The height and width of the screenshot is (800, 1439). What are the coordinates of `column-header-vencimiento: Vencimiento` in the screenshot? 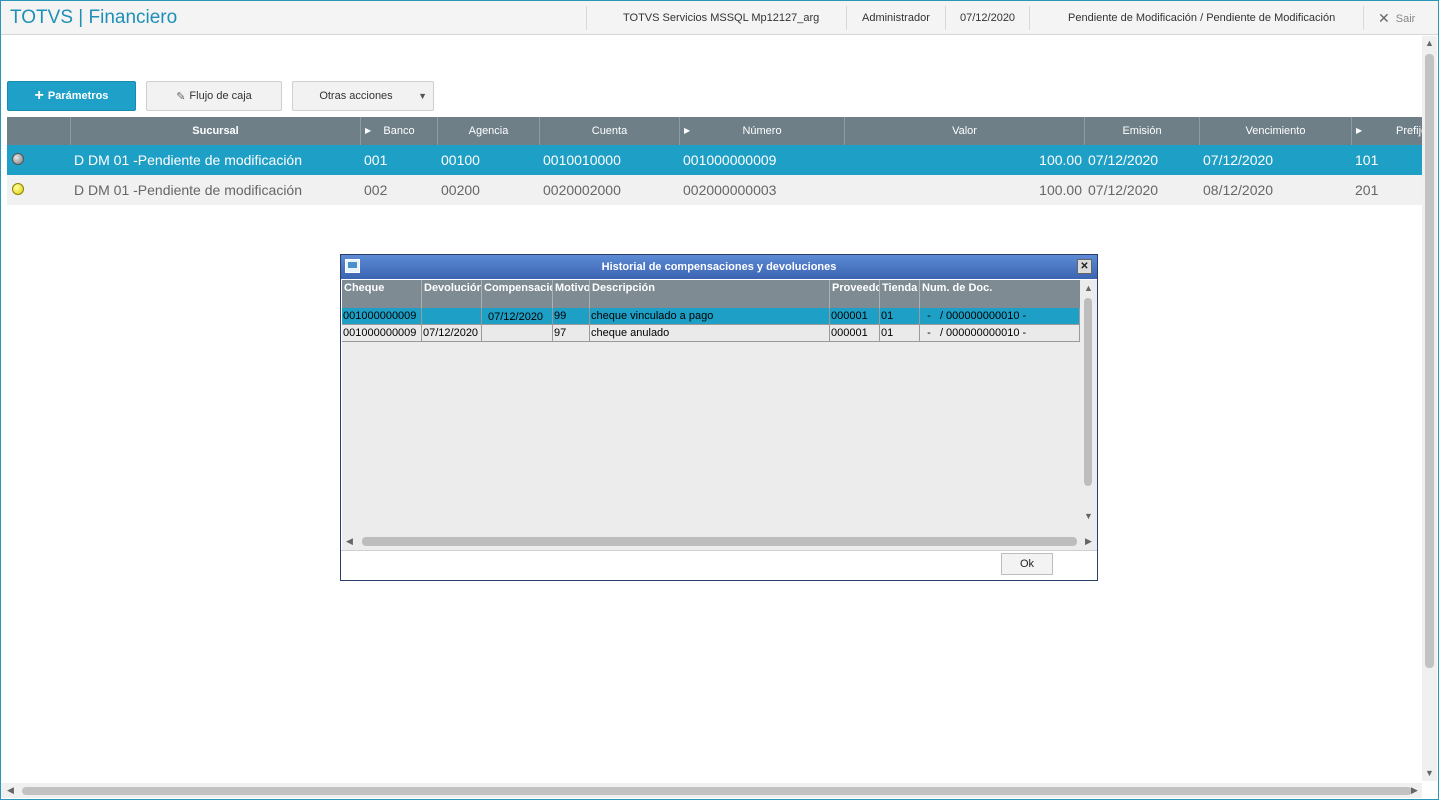 It's located at (1276, 131).